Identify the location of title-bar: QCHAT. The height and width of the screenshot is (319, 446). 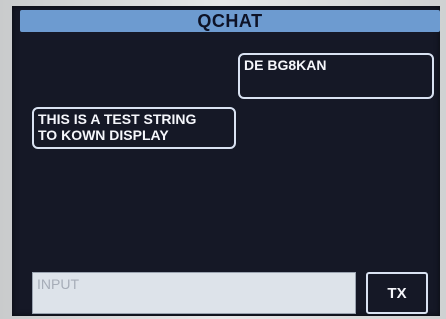
(230, 21).